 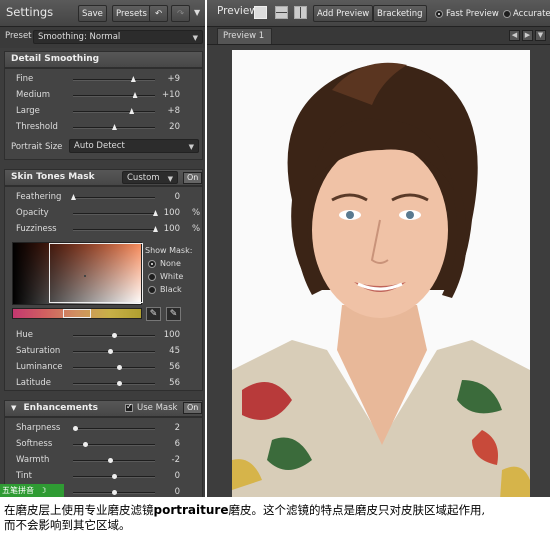 I want to click on mask-option-label: Black, so click(x=171, y=289).